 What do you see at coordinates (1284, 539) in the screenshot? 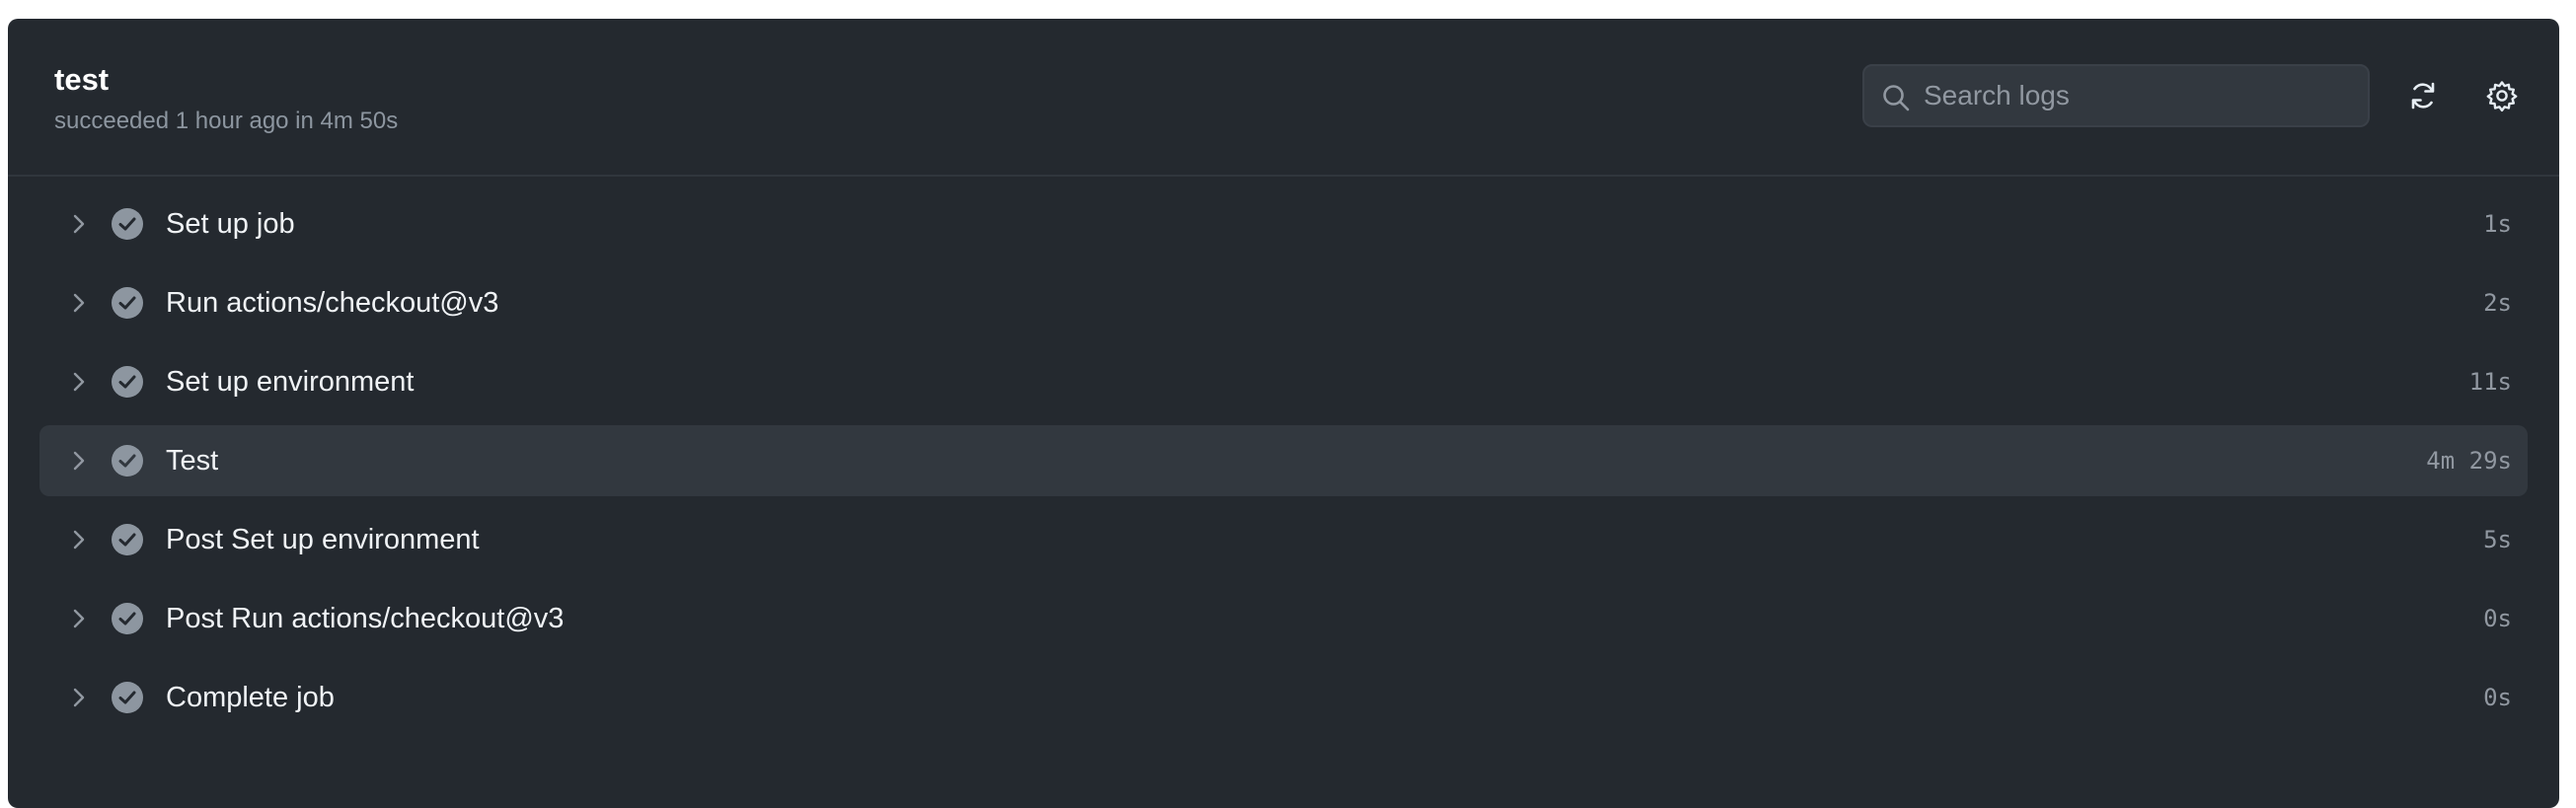
I see `step-row-post-set-up-environment: Post Set up environment 5s` at bounding box center [1284, 539].